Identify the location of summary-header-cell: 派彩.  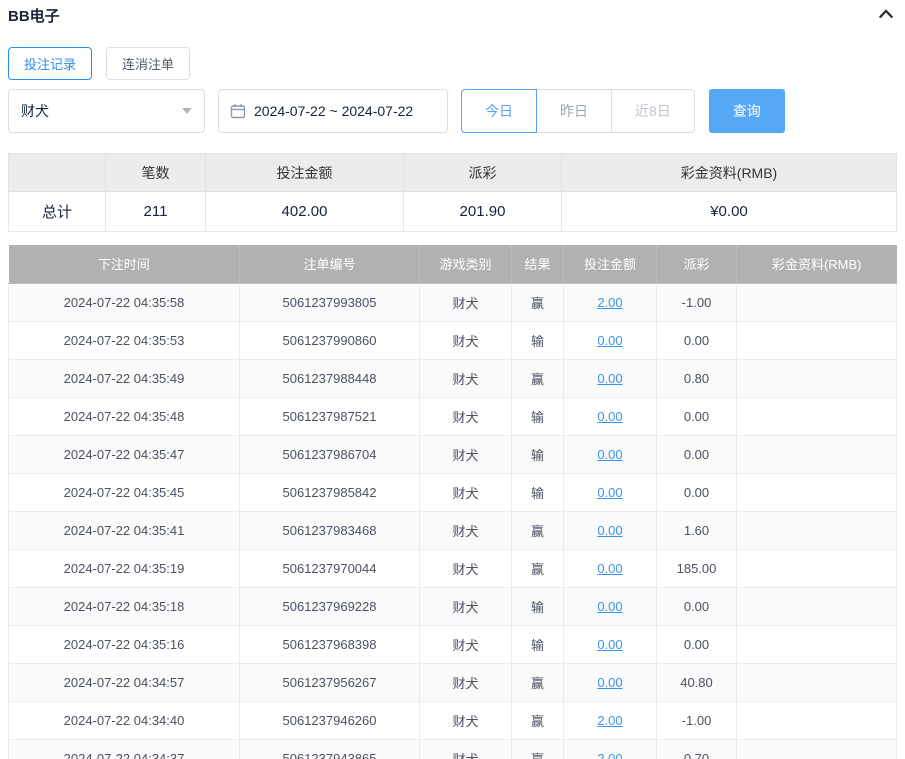
(482, 172).